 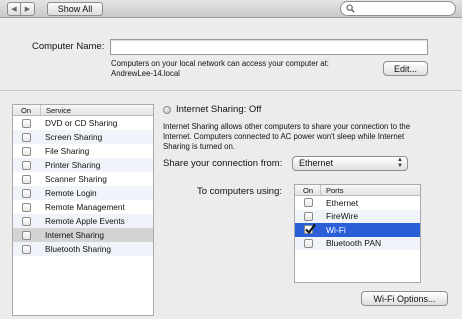 I want to click on share-from-label: Share your connection from:, so click(x=223, y=163).